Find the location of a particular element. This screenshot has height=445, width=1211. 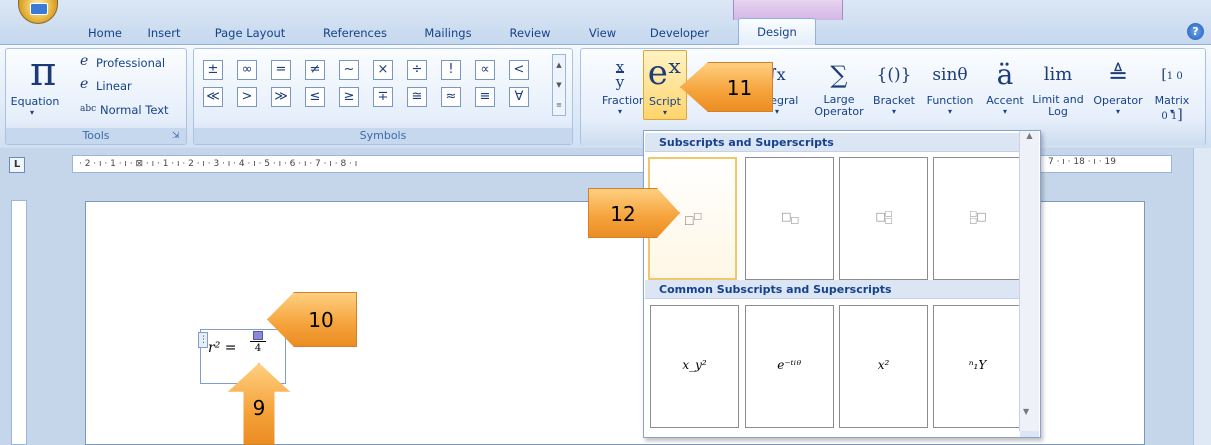

subscript-template-icon: □□ is located at coordinates (789, 218).